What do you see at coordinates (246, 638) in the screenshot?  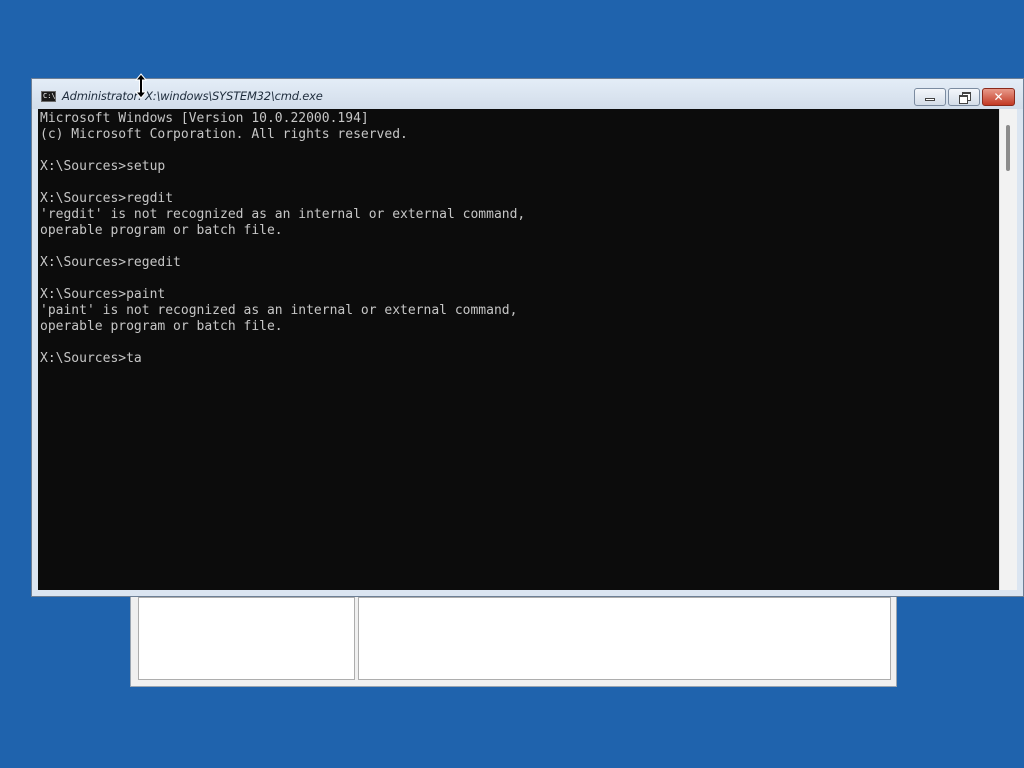 I see `background-left-pane` at bounding box center [246, 638].